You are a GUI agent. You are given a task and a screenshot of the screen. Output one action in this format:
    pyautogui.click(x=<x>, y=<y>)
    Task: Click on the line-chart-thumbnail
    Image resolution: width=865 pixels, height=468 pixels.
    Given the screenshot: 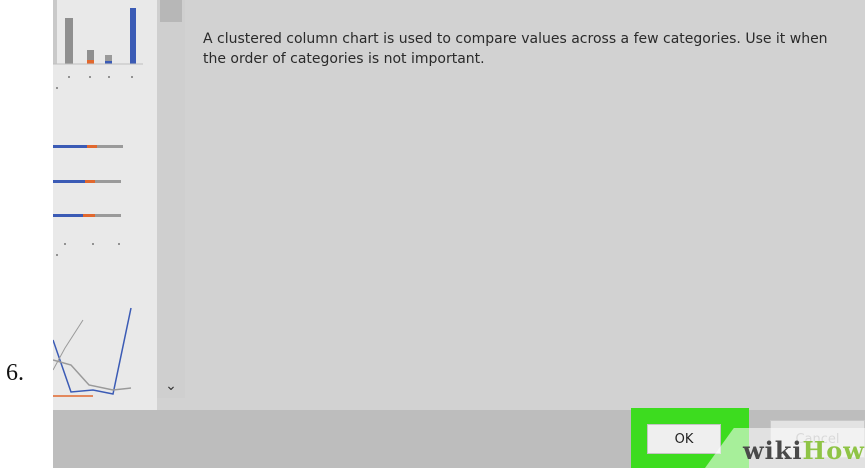 What is the action you would take?
    pyautogui.click(x=92, y=352)
    